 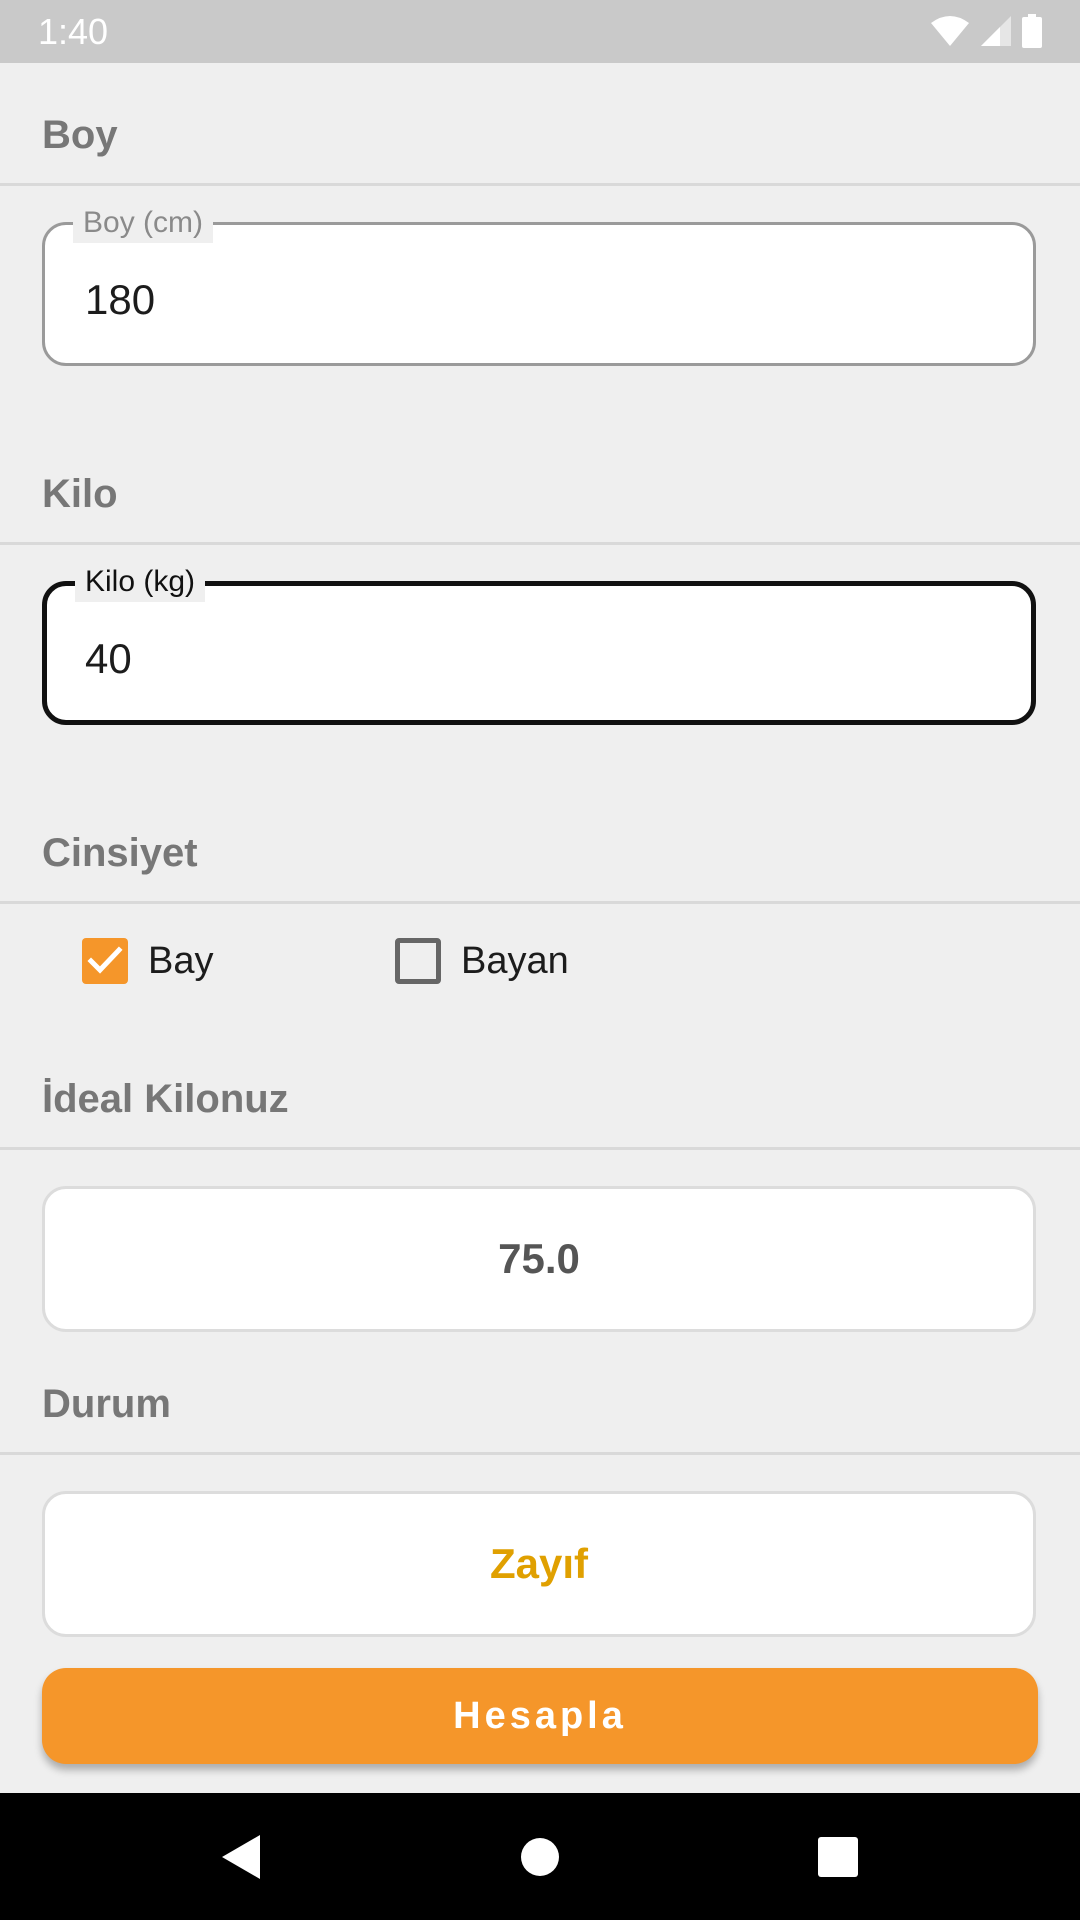 What do you see at coordinates (120, 853) in the screenshot?
I see `section-title-gender: Cinsiyet` at bounding box center [120, 853].